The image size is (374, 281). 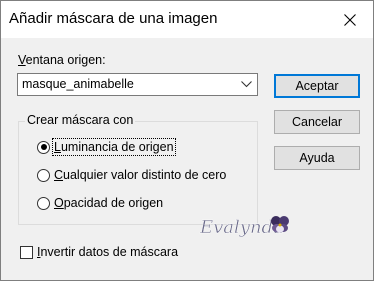 I want to click on source-window-select: masque_animabelle, so click(x=137, y=84).